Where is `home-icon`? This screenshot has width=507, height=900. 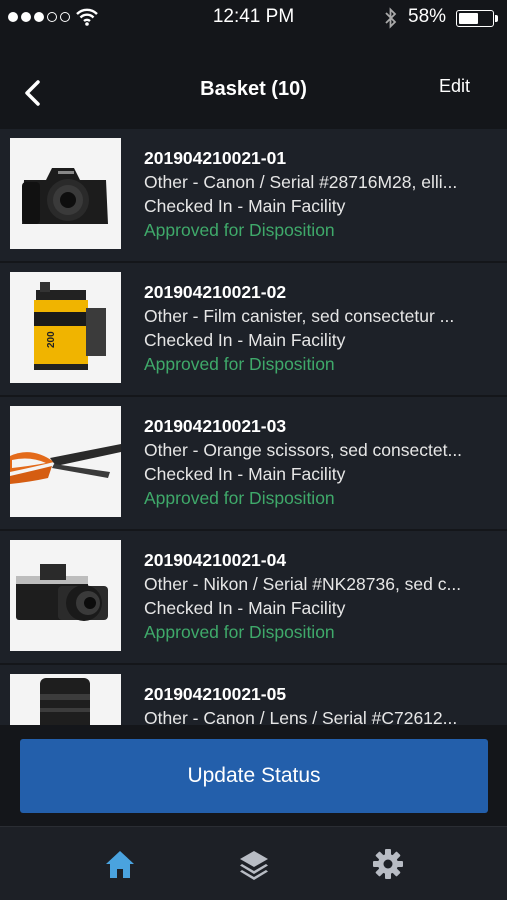 home-icon is located at coordinates (120, 864).